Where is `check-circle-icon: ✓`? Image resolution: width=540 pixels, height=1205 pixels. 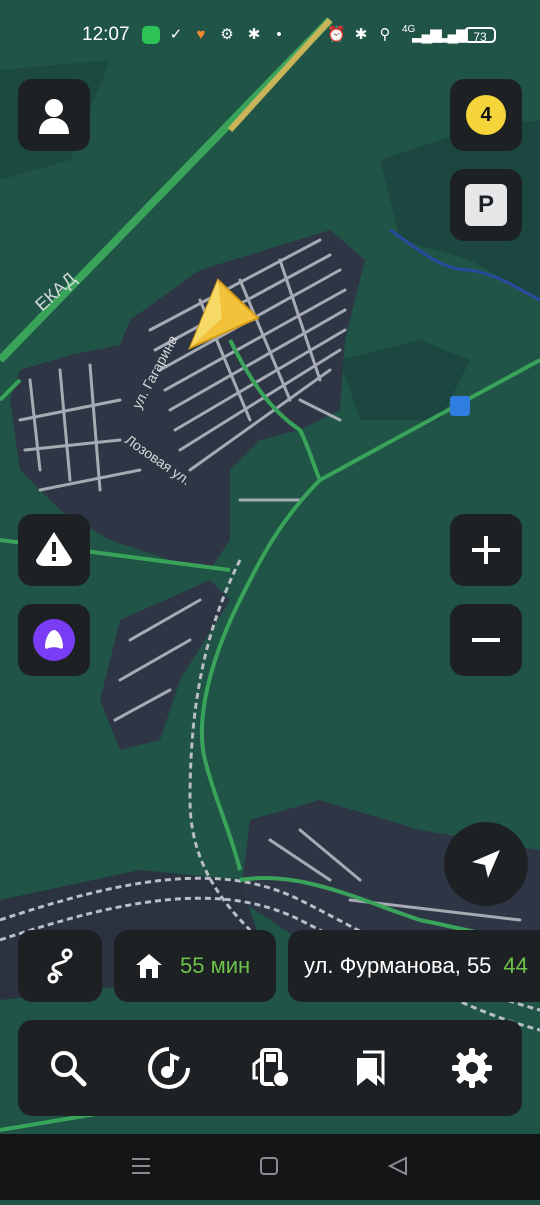
check-circle-icon: ✓ is located at coordinates (176, 34).